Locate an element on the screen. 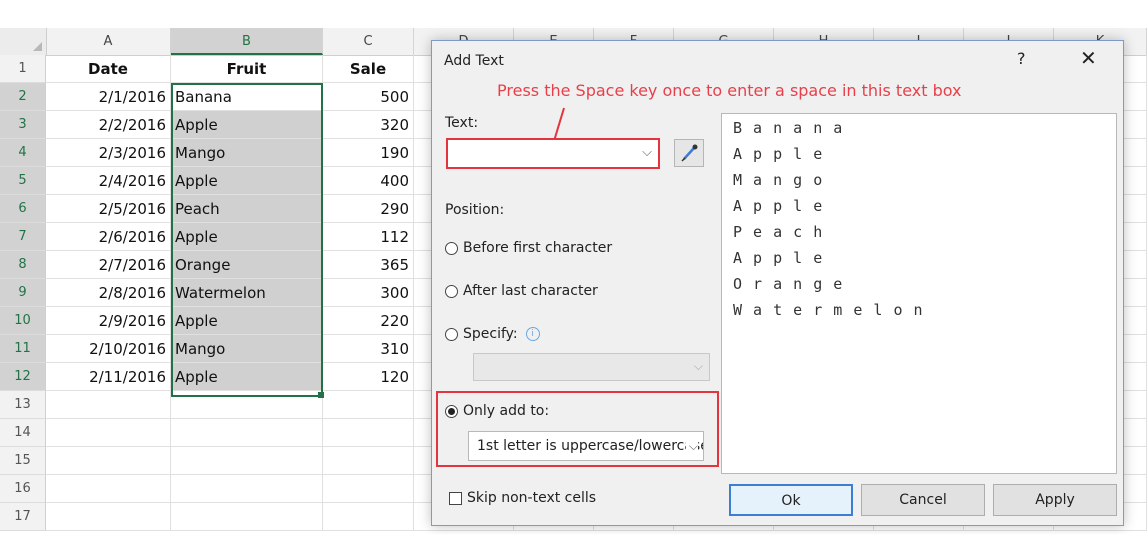 The height and width of the screenshot is (534, 1147). date-cell: 2/10/2016 is located at coordinates (108, 349).